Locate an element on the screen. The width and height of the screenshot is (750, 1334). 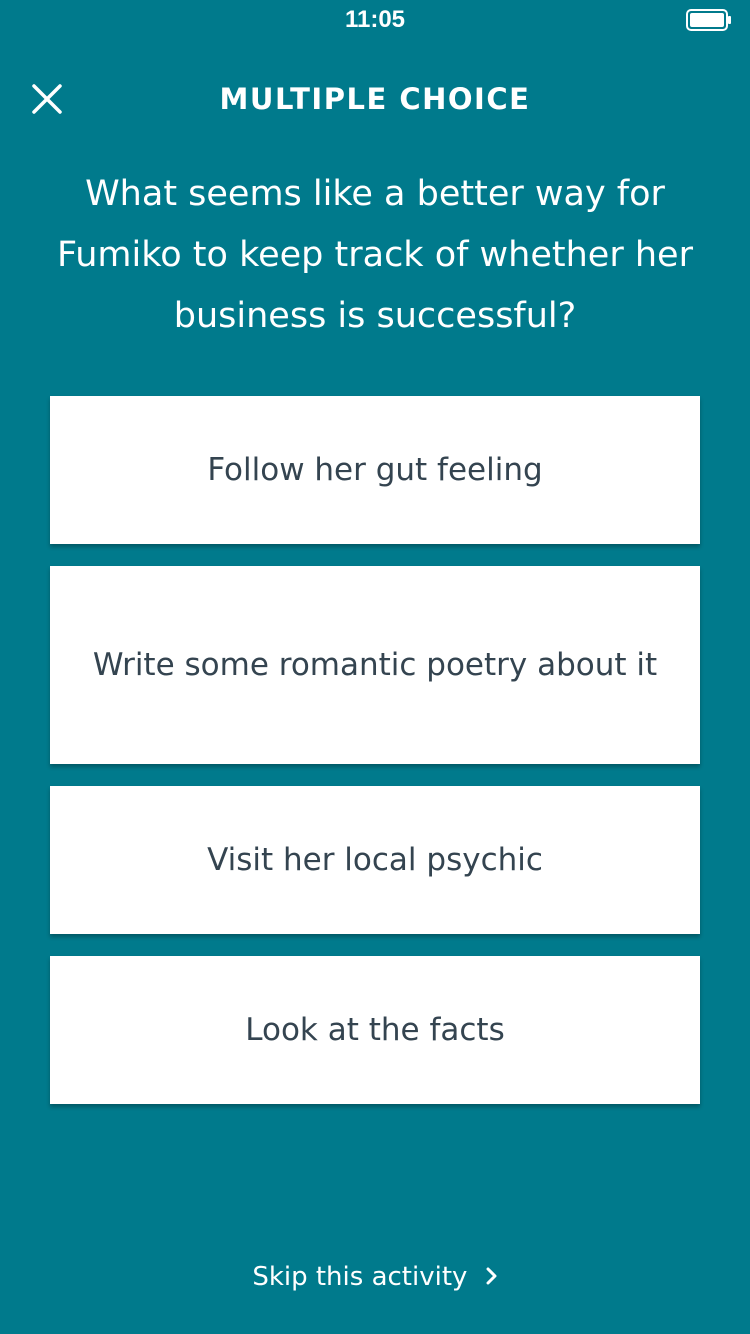
choice-label: Follow her gut feeling is located at coordinates (375, 470).